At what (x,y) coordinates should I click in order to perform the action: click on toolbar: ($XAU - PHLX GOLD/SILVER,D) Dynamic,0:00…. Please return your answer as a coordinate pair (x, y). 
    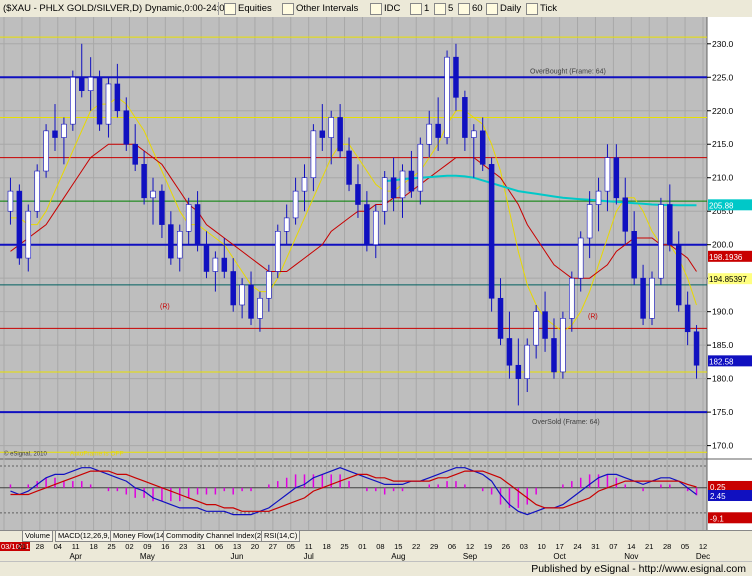
    Looking at the image, I should click on (376, 9).